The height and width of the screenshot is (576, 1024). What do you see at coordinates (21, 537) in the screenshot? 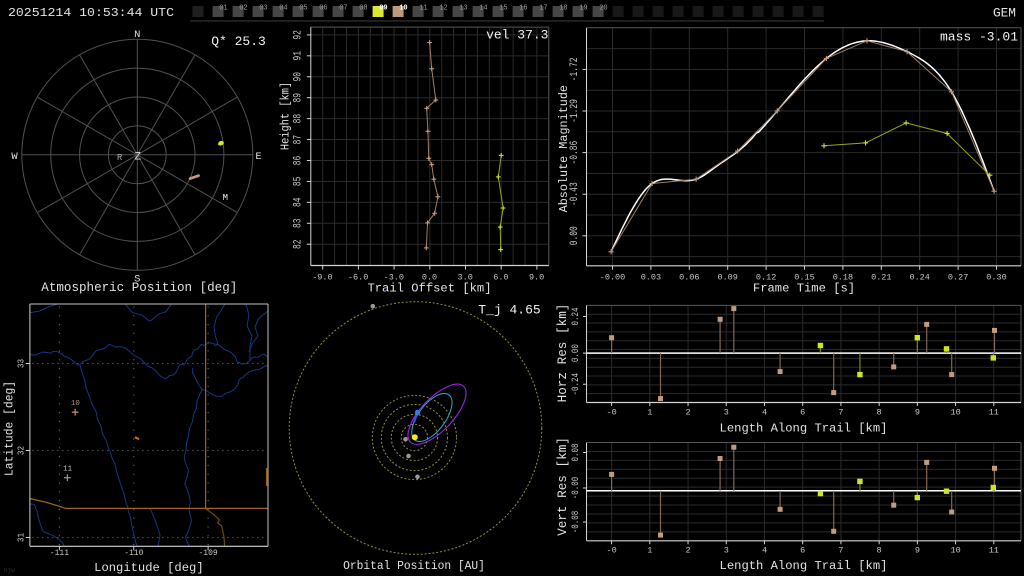
I see `svg-text: 31` at bounding box center [21, 537].